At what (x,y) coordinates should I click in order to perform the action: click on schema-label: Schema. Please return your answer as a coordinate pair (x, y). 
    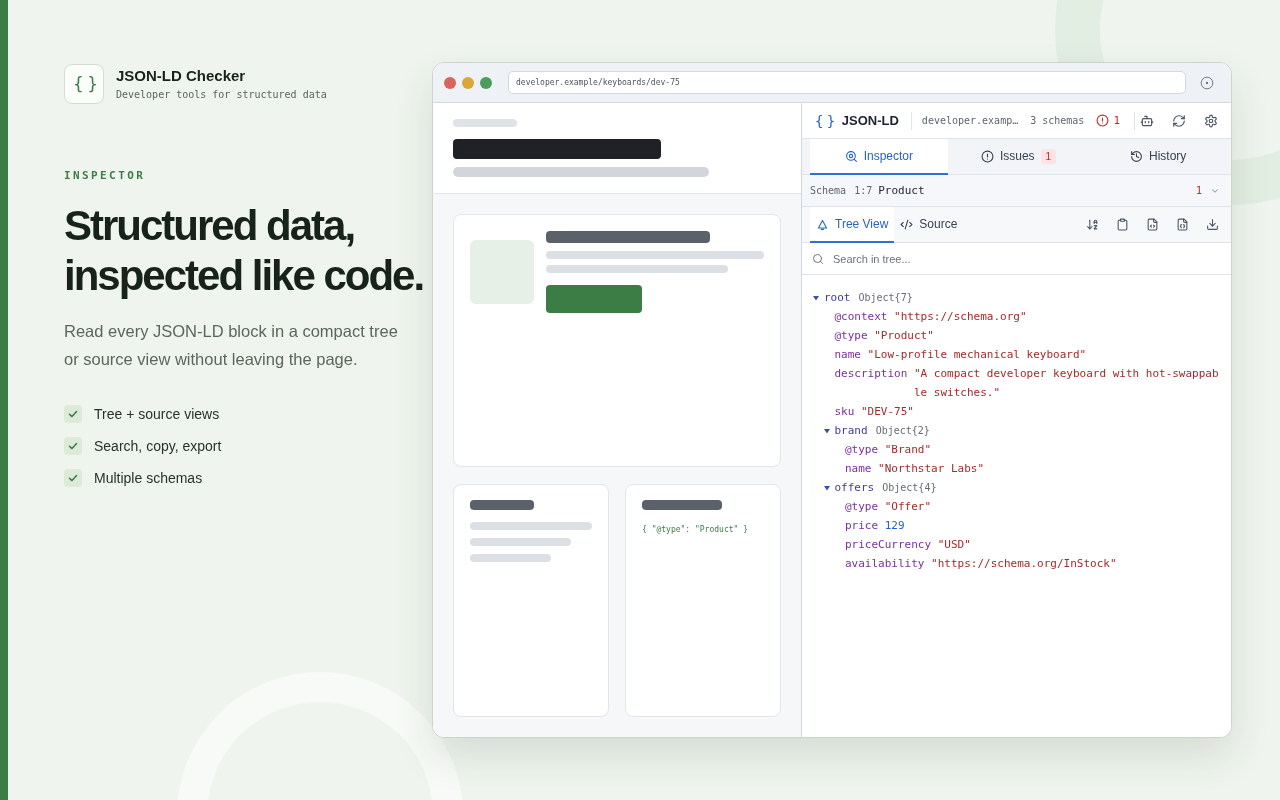
    Looking at the image, I should click on (828, 190).